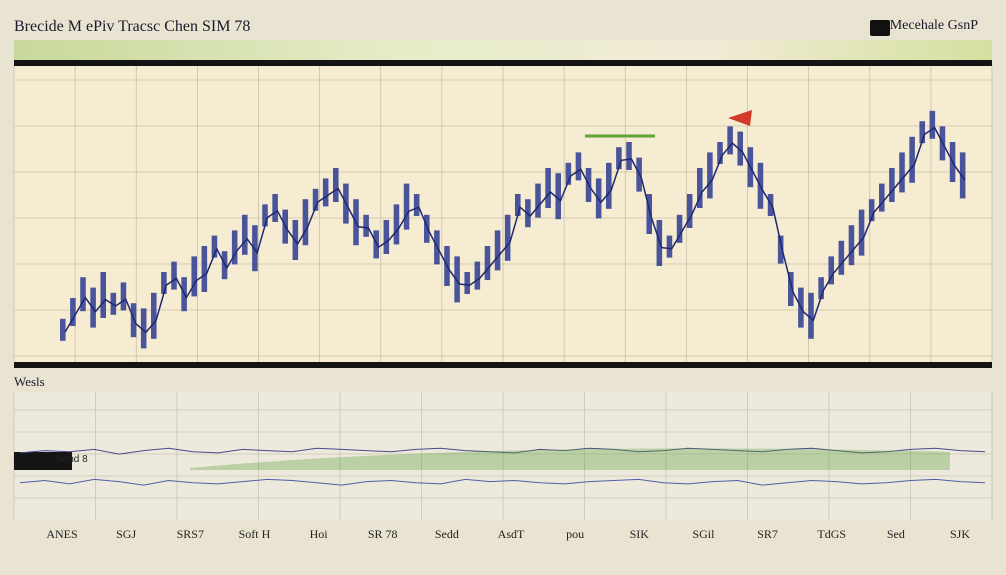 Image resolution: width=1006 pixels, height=575 pixels. Describe the element at coordinates (446, 534) in the screenshot. I see `x-tick-label: Sedd` at that location.